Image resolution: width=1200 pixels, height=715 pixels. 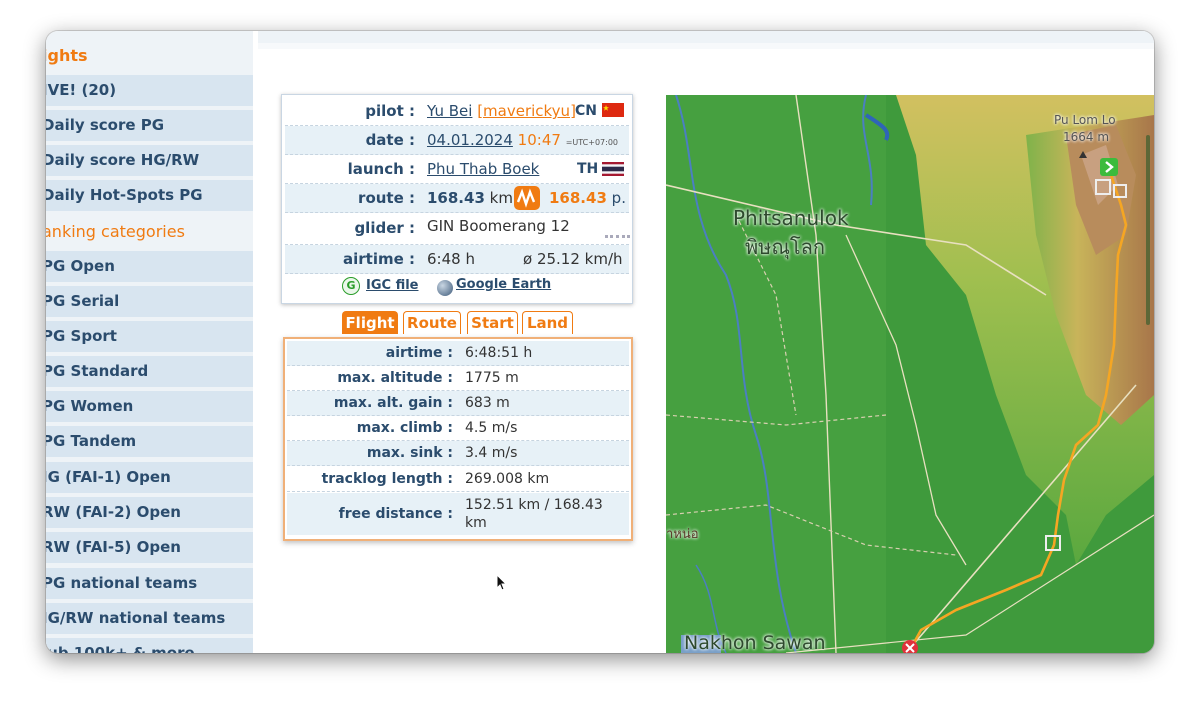 What do you see at coordinates (492, 322) in the screenshot?
I see `tab-start: Start` at bounding box center [492, 322].